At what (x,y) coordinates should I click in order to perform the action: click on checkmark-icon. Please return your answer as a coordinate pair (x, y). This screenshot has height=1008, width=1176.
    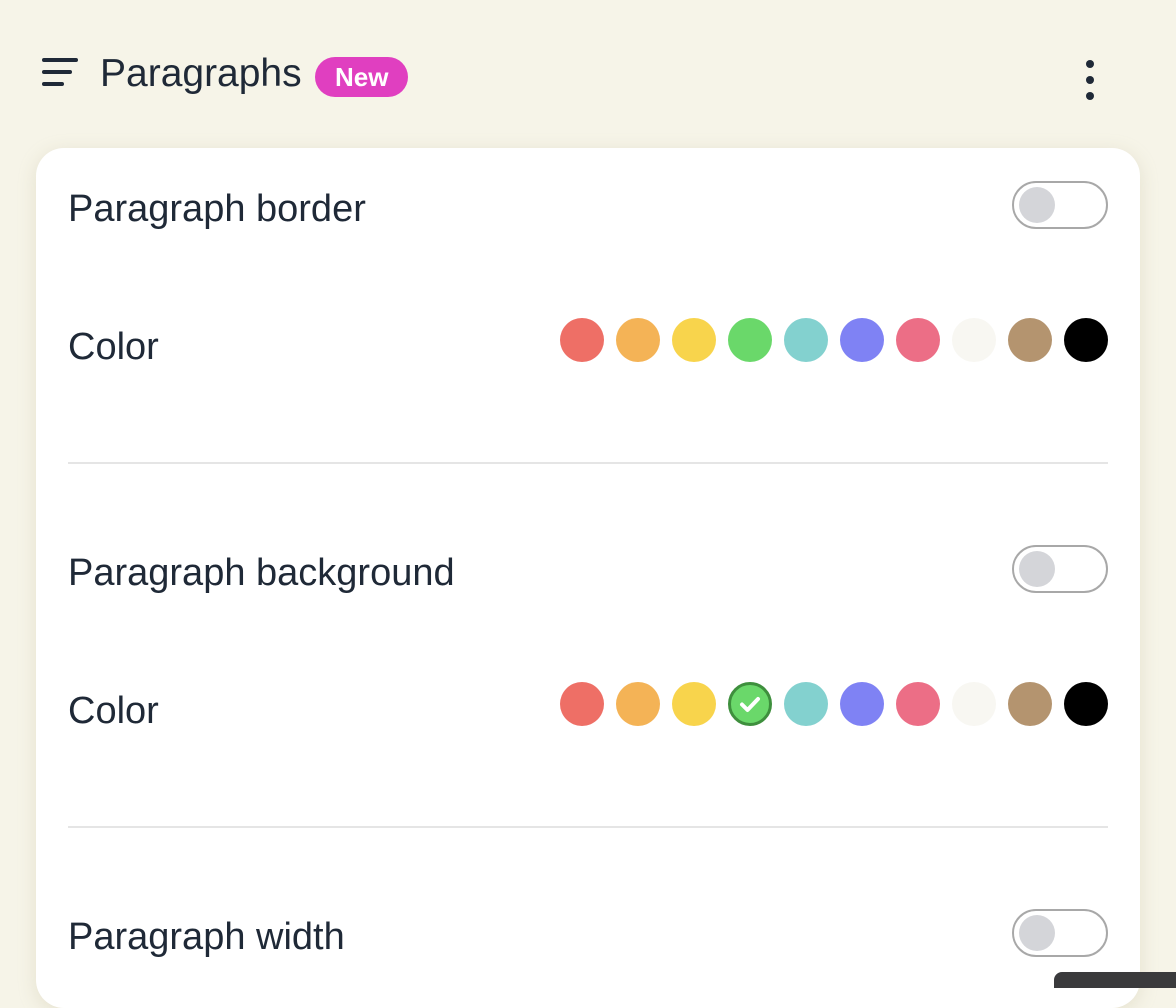
    Looking at the image, I should click on (750, 704).